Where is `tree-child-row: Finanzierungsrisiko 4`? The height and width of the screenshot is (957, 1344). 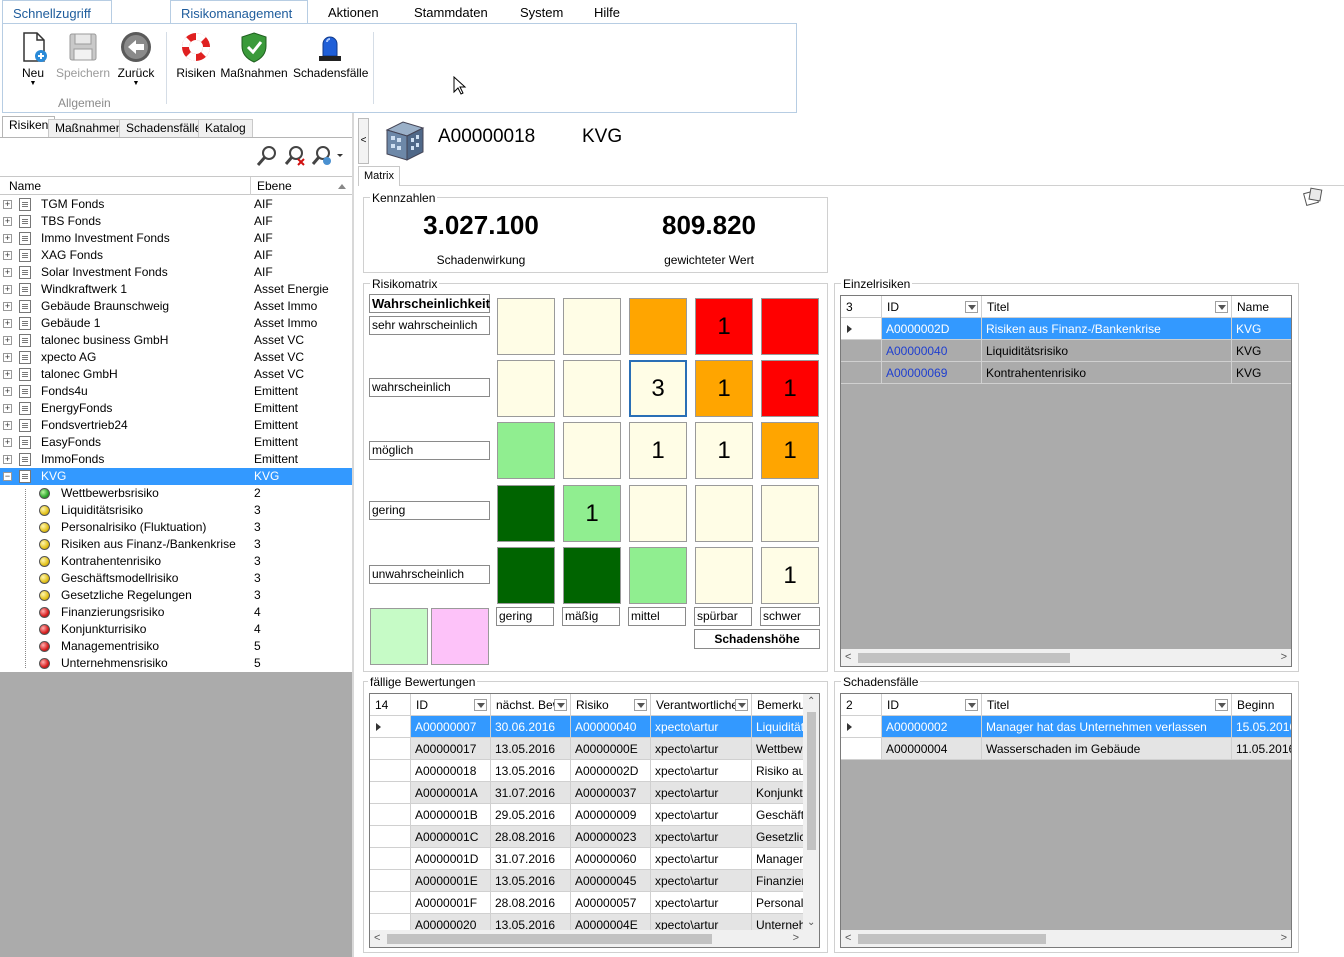
tree-child-row: Finanzierungsrisiko 4 is located at coordinates (176, 612).